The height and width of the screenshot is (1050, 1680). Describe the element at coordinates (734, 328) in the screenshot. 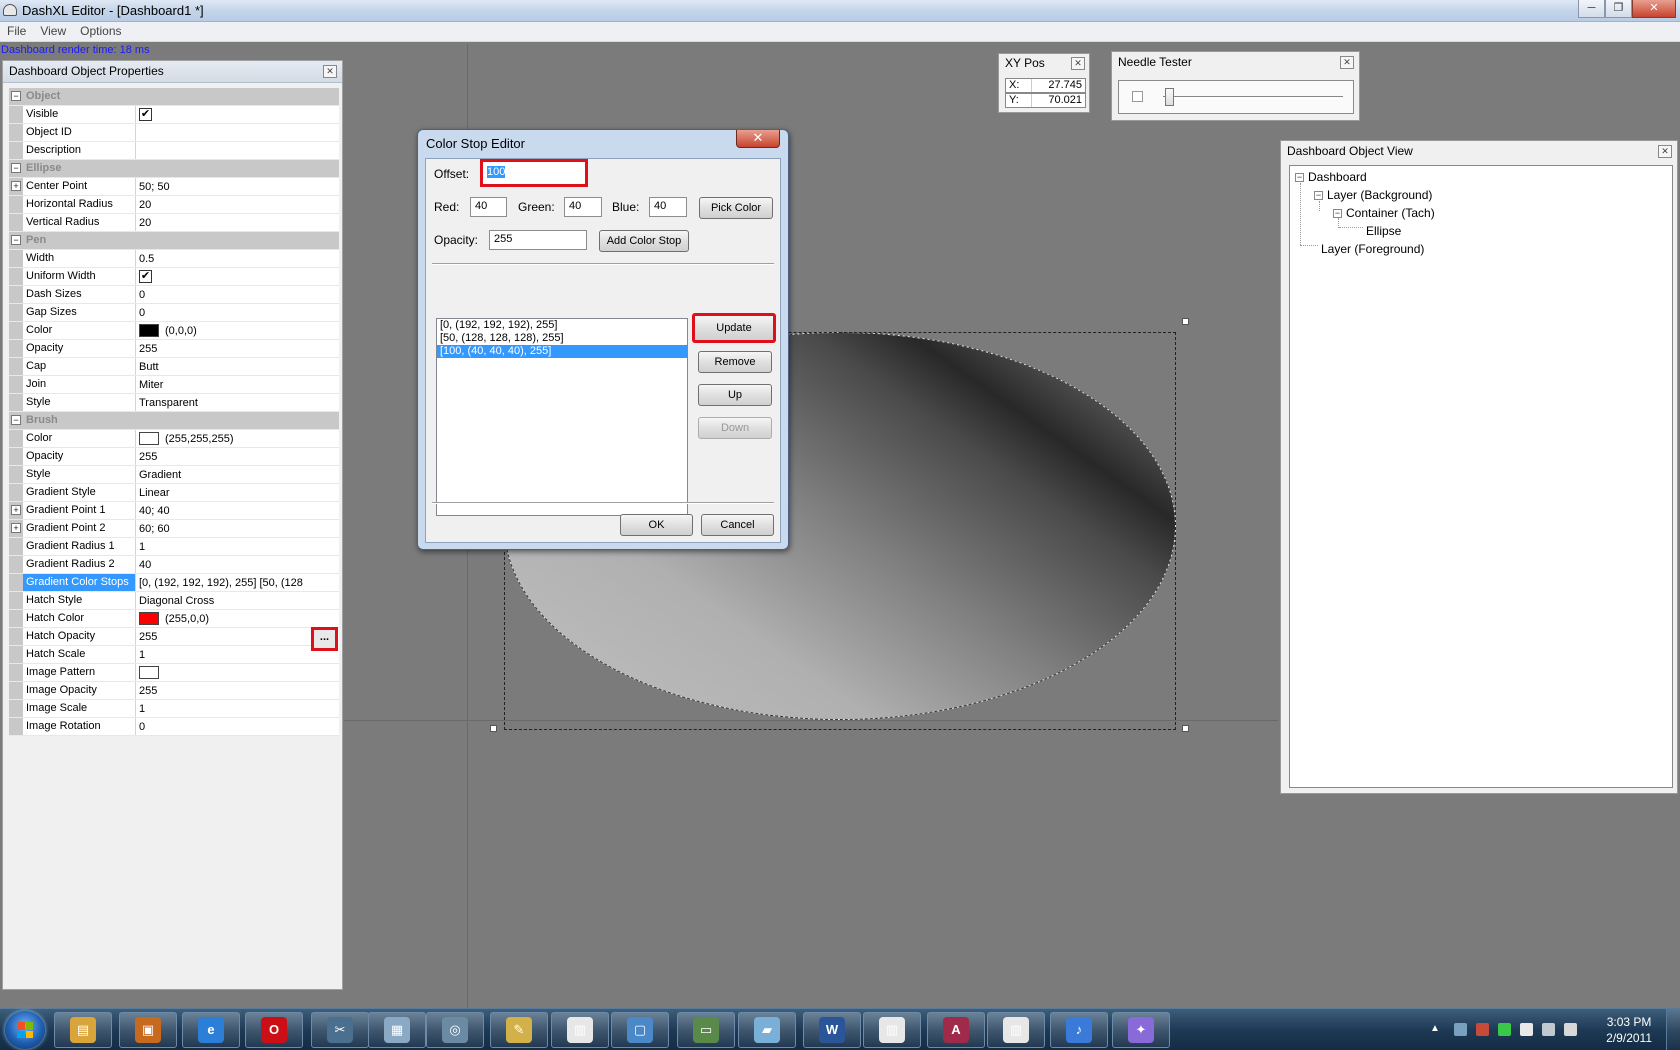

I see `update-button: Update` at that location.